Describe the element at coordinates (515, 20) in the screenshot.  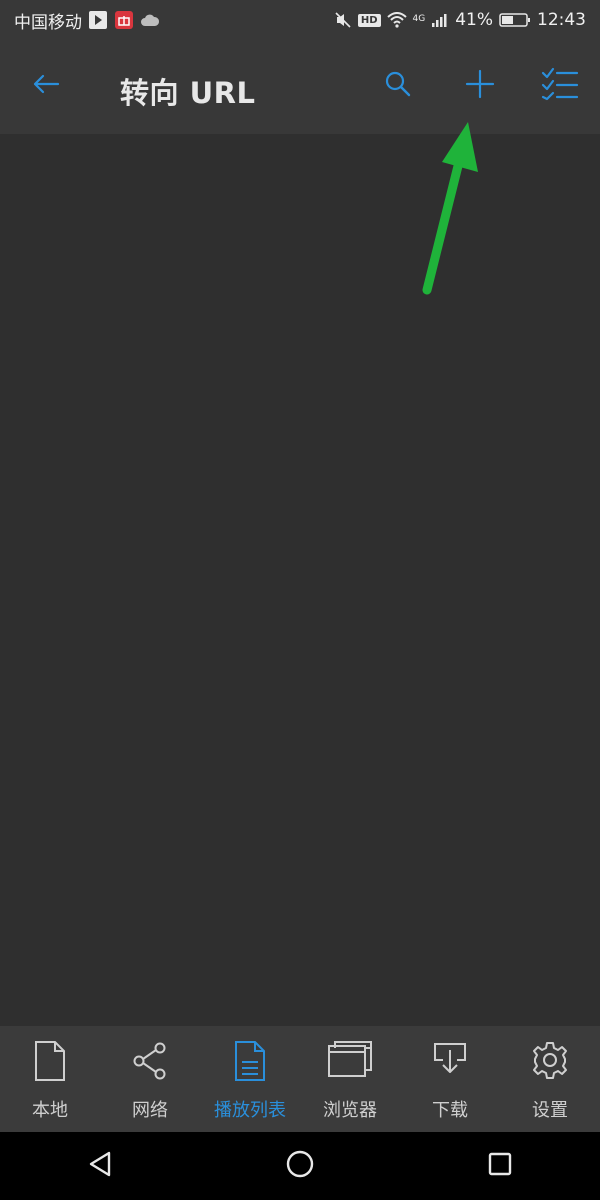
I see `battery-icon` at that location.